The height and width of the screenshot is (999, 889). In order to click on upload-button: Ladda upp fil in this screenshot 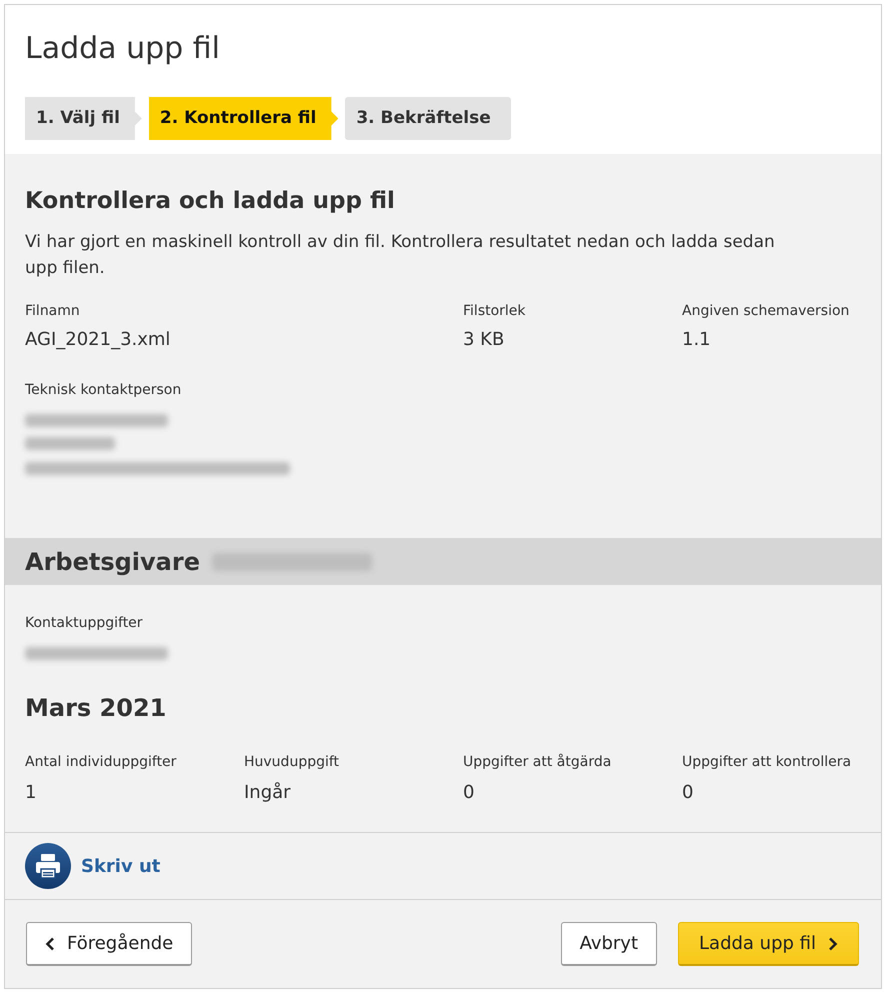, I will do `click(768, 944)`.